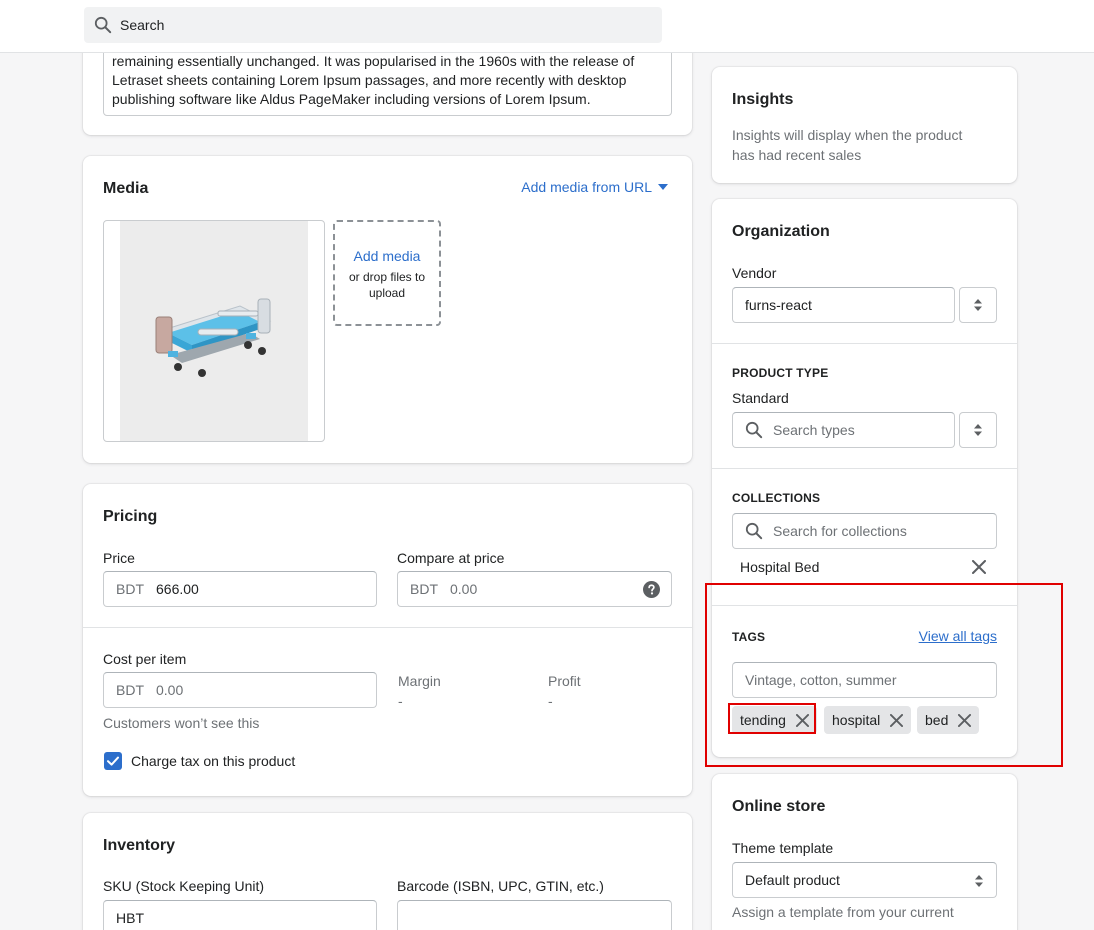  I want to click on vendor-select-button, so click(978, 305).